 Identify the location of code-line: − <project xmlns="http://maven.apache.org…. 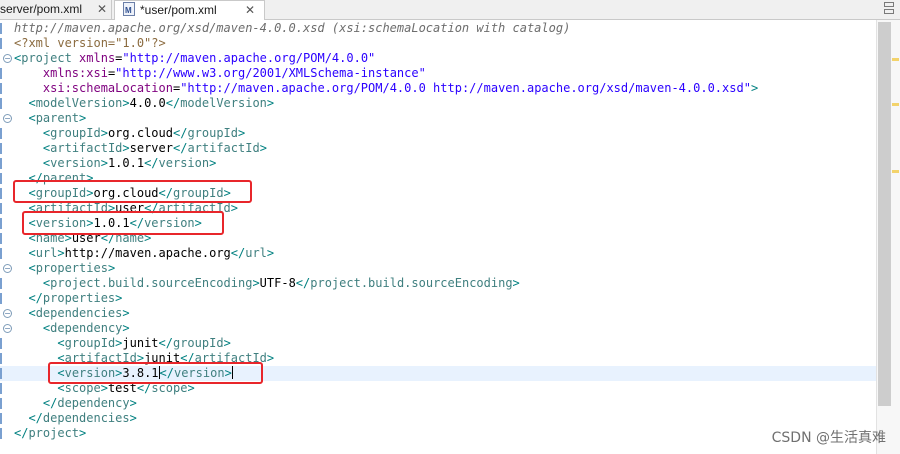
(438, 58).